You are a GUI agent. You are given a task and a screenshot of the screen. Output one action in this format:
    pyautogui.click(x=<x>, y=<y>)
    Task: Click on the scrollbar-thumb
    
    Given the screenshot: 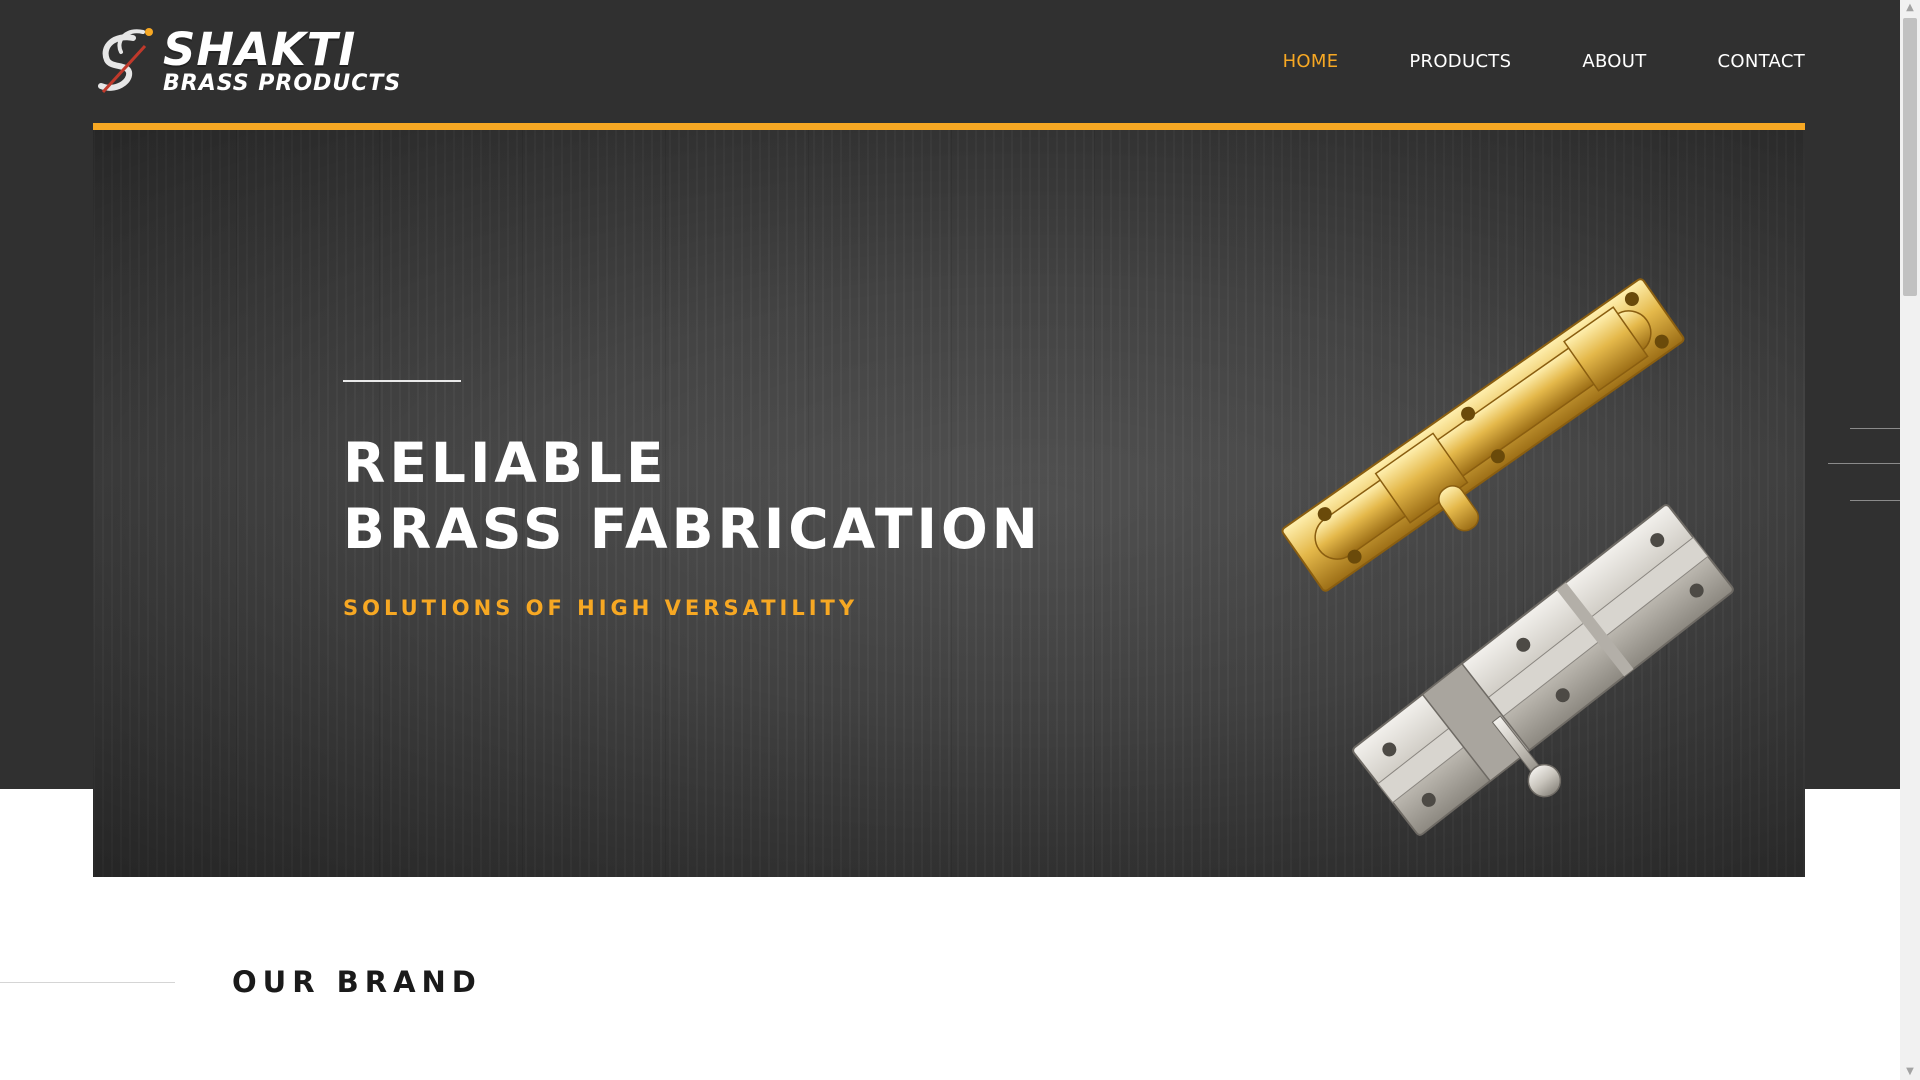 What is the action you would take?
    pyautogui.click(x=1910, y=157)
    